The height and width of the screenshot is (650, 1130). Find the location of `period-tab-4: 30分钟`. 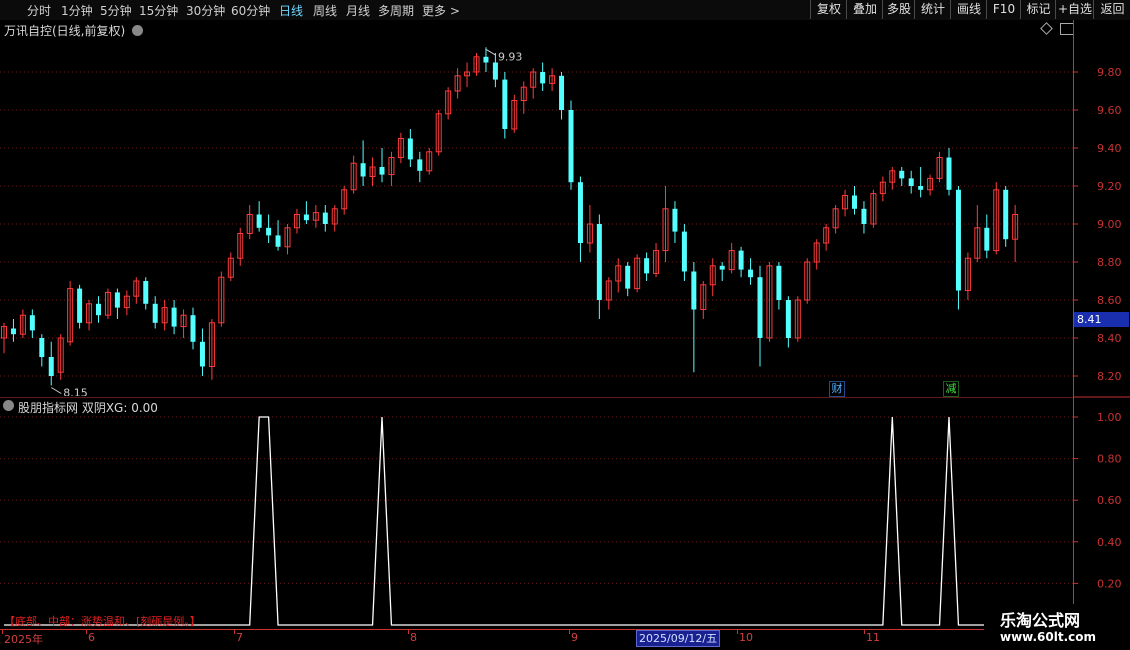

period-tab-4: 30分钟 is located at coordinates (205, 10).